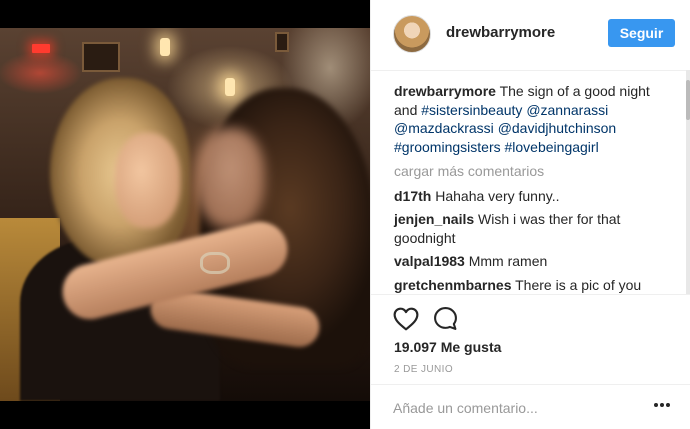  What do you see at coordinates (447, 347) in the screenshot?
I see `likes-count: 19.097 Me gusta` at bounding box center [447, 347].